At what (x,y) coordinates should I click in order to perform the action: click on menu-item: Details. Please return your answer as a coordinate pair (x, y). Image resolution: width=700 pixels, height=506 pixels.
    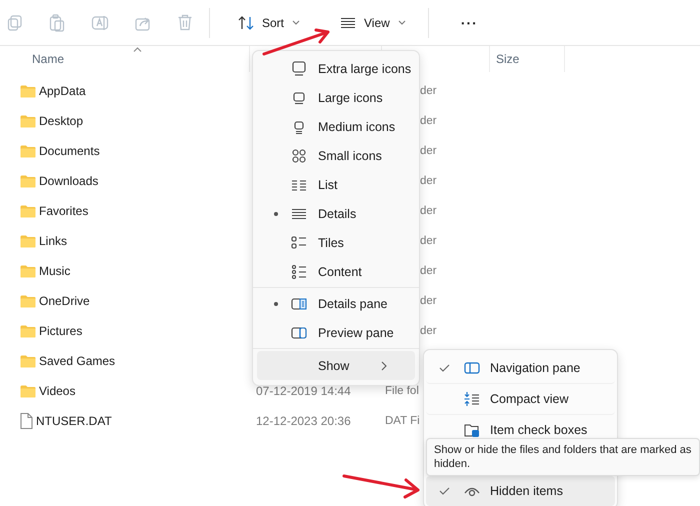
    Looking at the image, I should click on (336, 213).